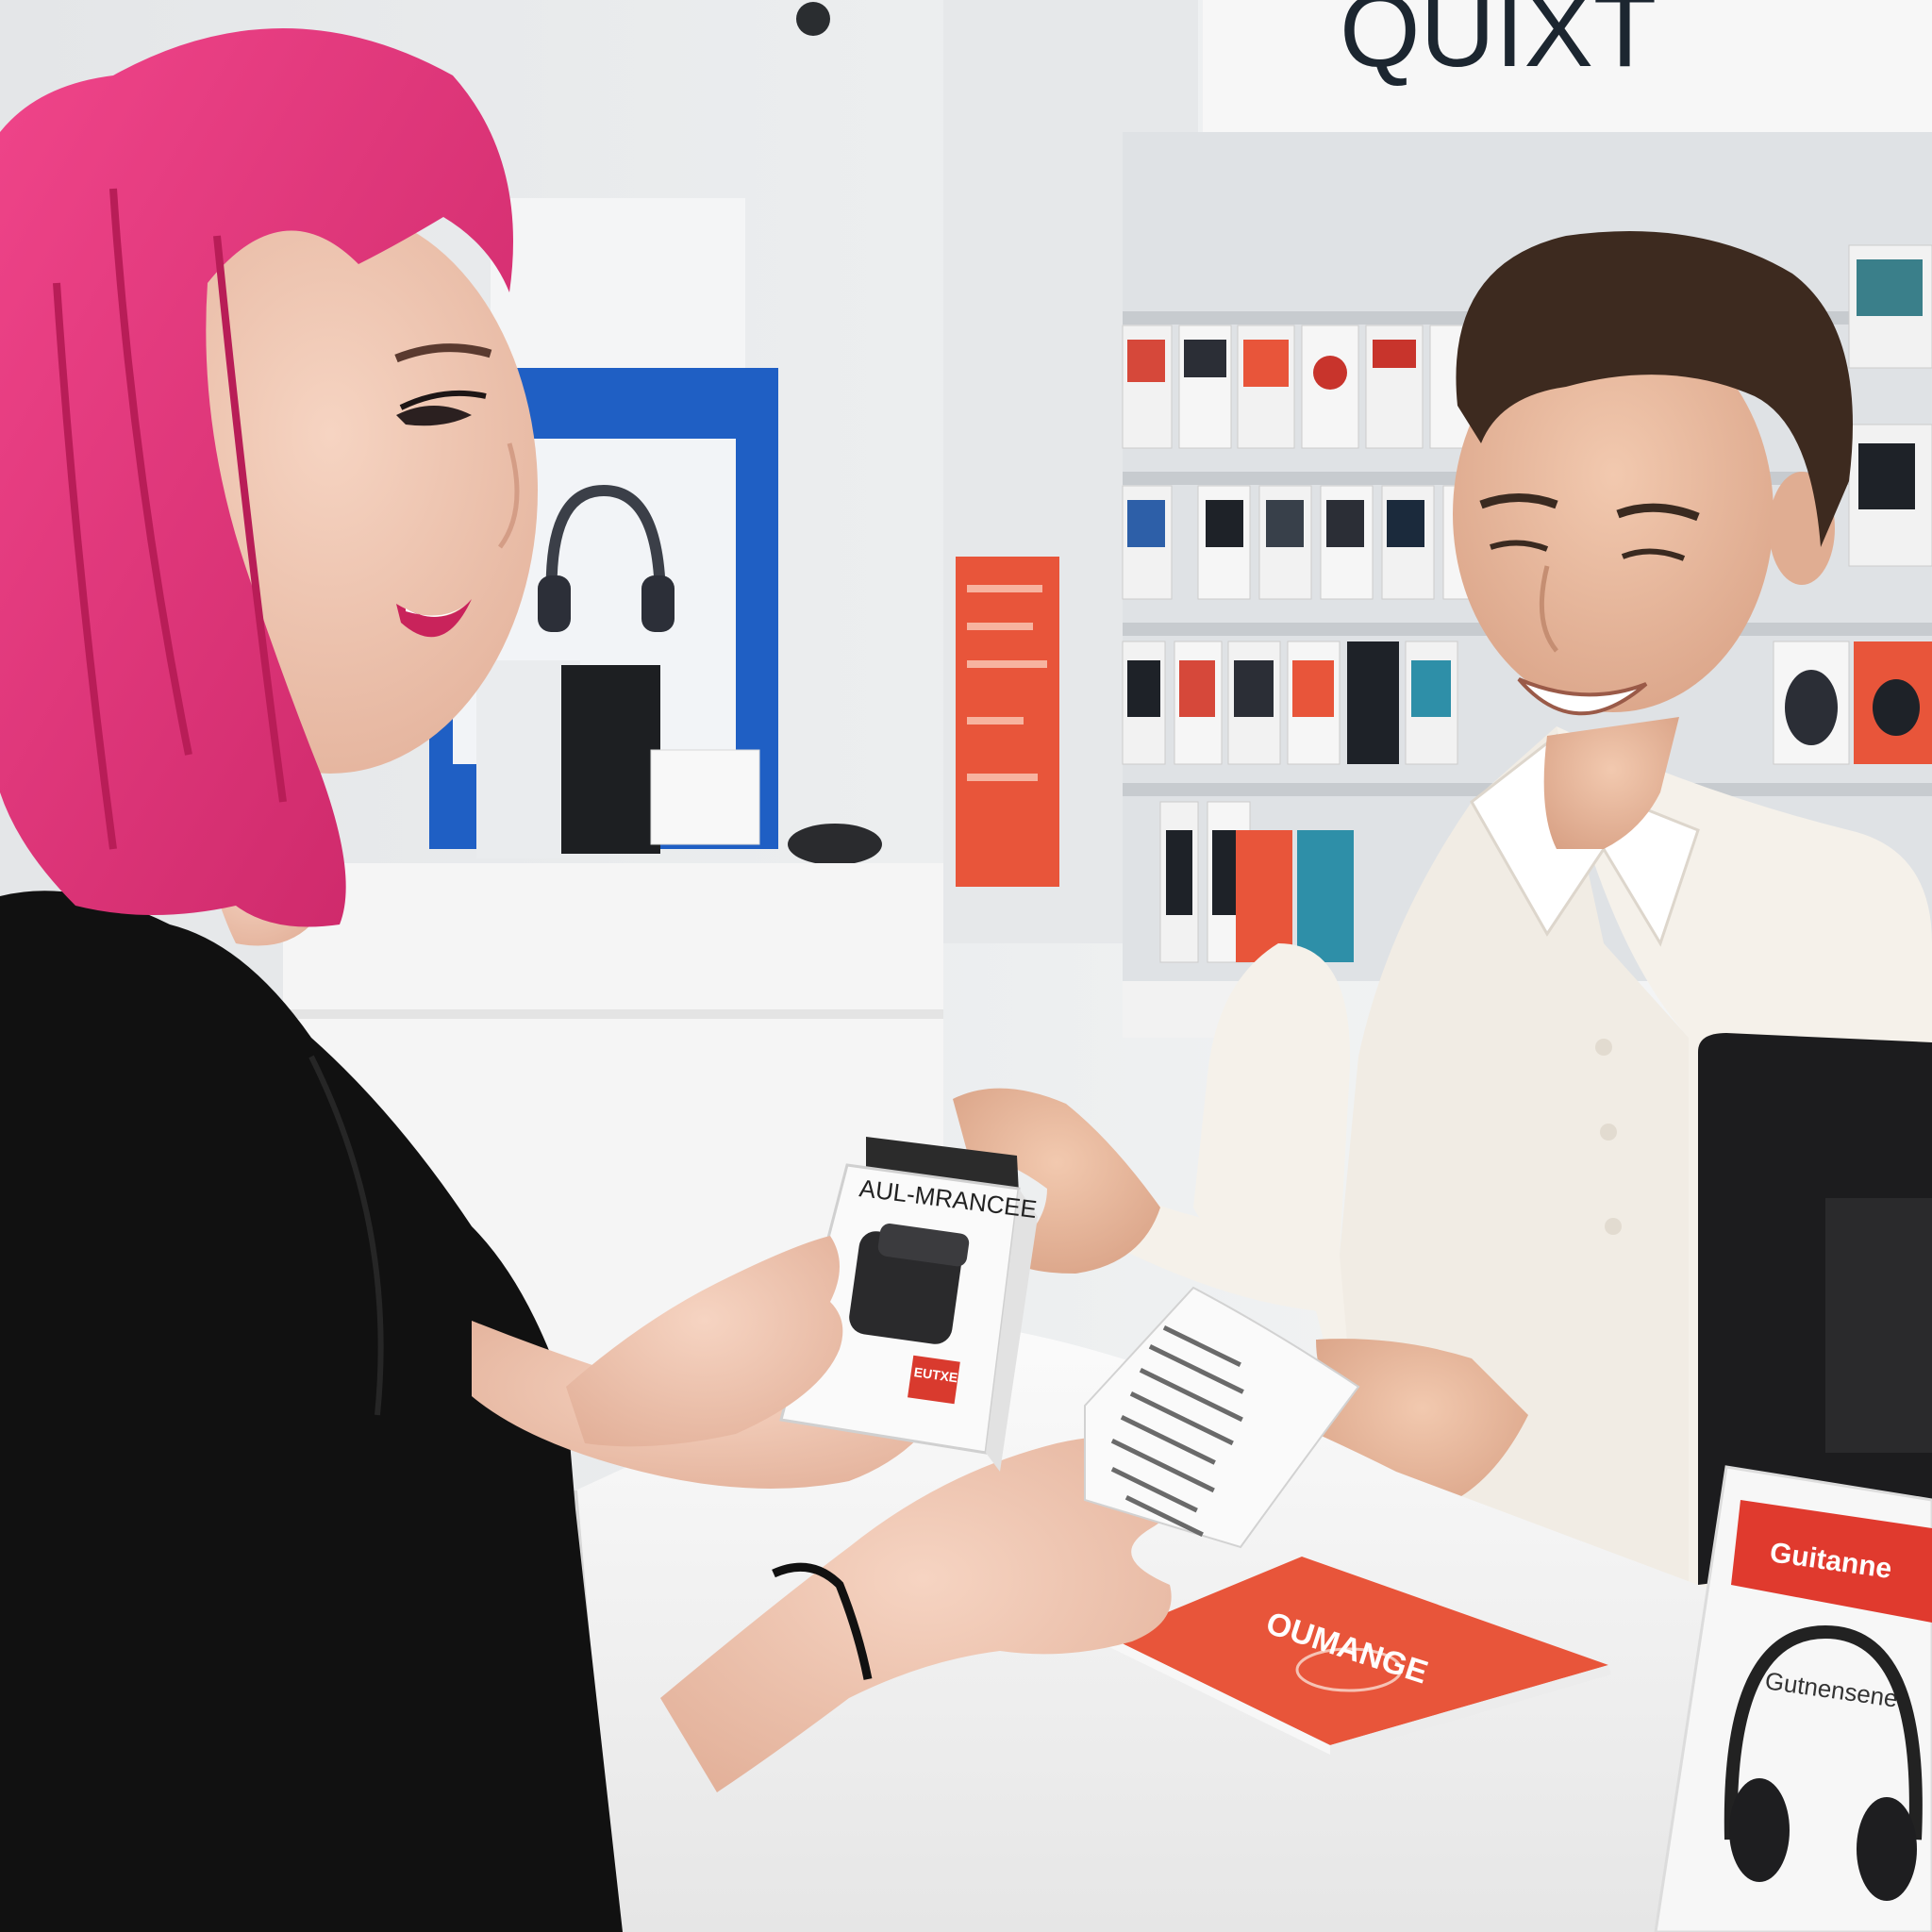  Describe the element at coordinates (1498, 44) in the screenshot. I see `store-sign: QUIXT` at that location.